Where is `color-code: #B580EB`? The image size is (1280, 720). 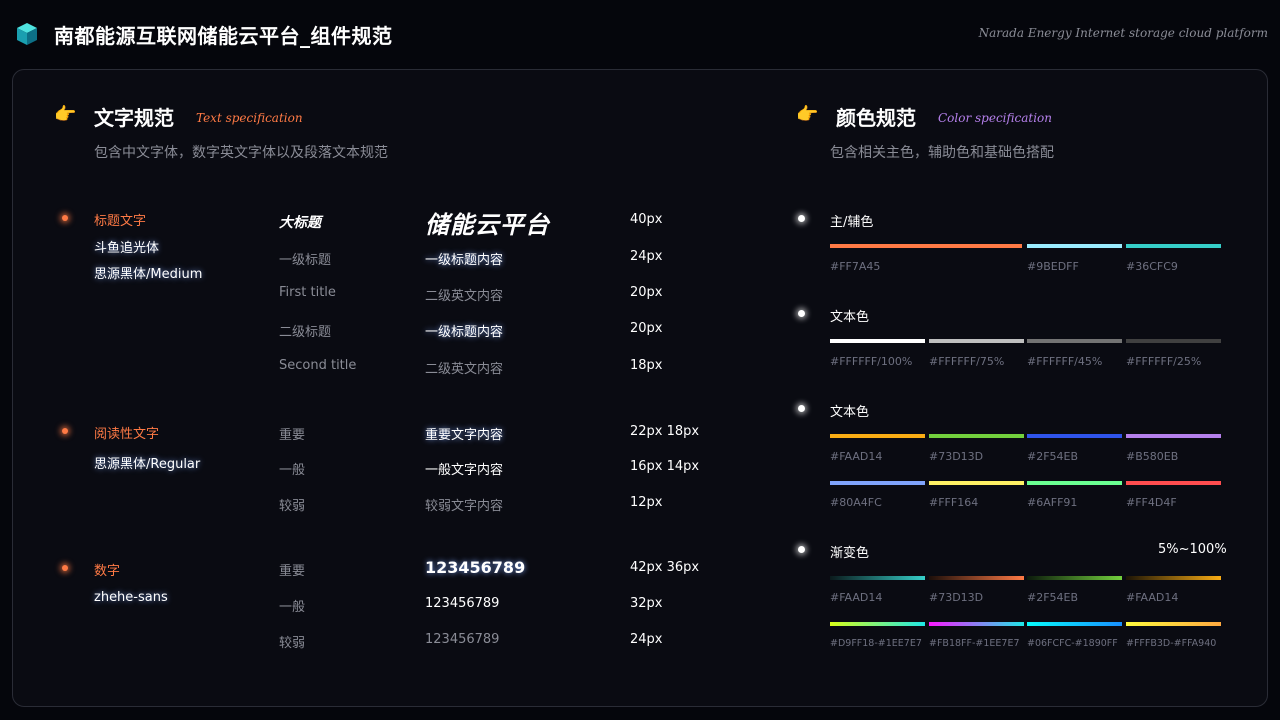
color-code: #B580EB is located at coordinates (1152, 456).